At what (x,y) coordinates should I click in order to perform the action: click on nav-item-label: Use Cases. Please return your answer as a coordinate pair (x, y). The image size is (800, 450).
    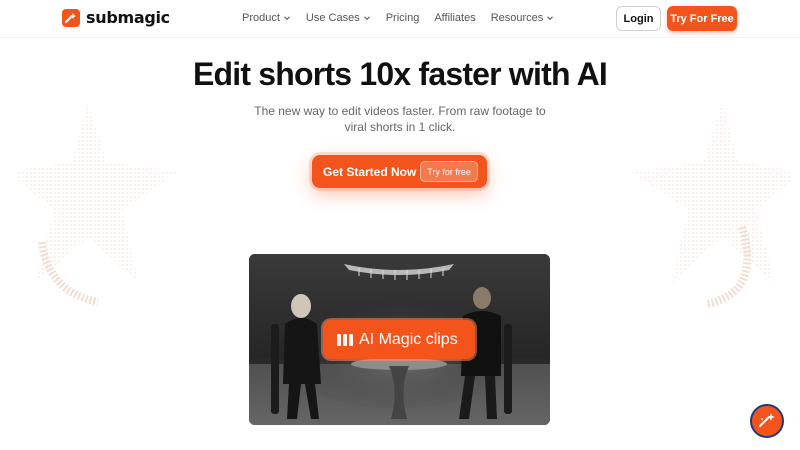
    Looking at the image, I should click on (332, 18).